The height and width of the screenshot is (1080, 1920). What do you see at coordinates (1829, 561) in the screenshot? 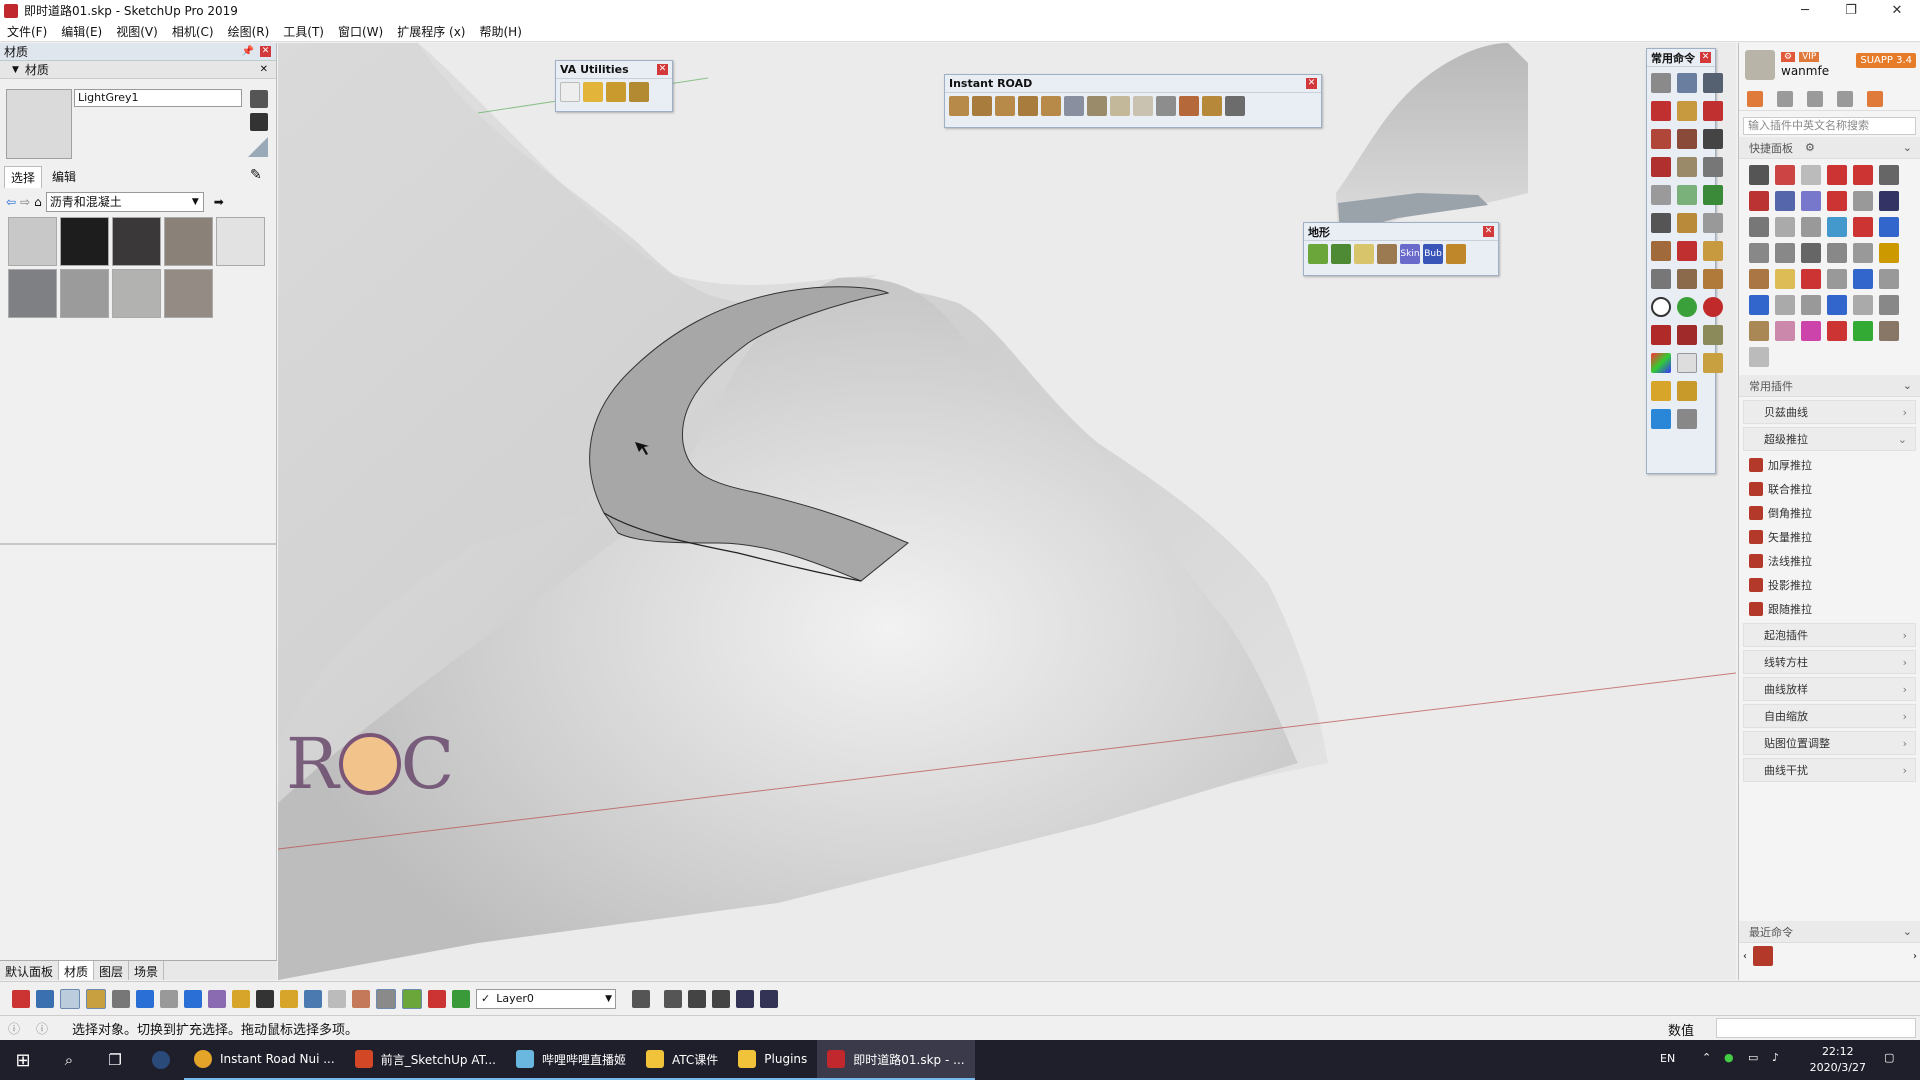
I see `plugin-item: 法线推拉` at bounding box center [1829, 561].